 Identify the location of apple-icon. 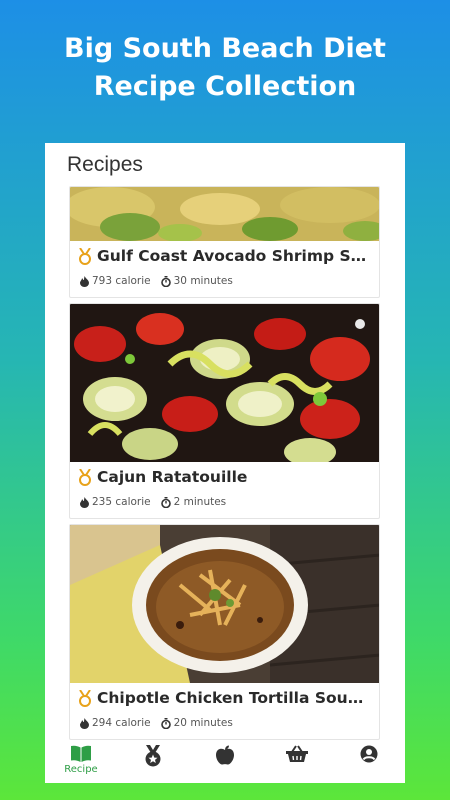
(225, 755).